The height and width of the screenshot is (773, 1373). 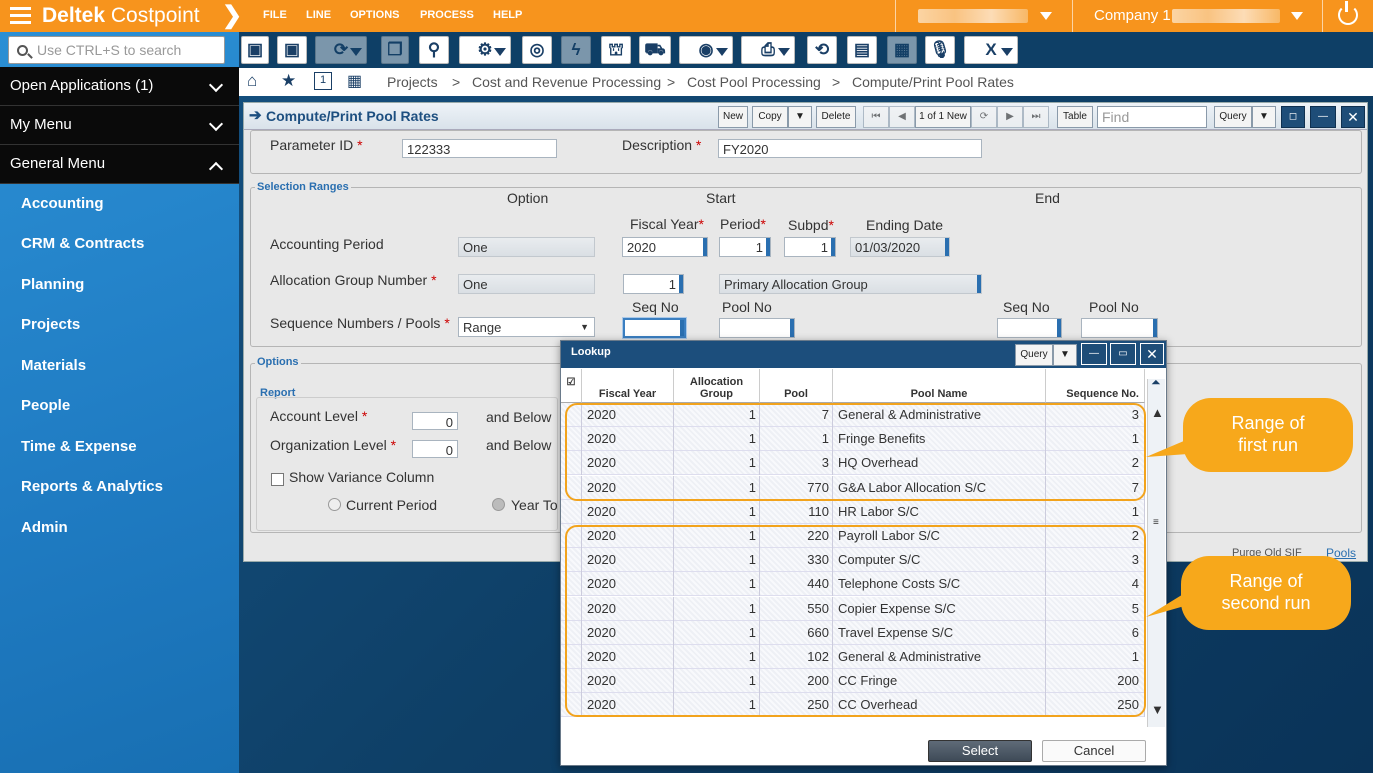 I want to click on new-button: New, so click(x=733, y=117).